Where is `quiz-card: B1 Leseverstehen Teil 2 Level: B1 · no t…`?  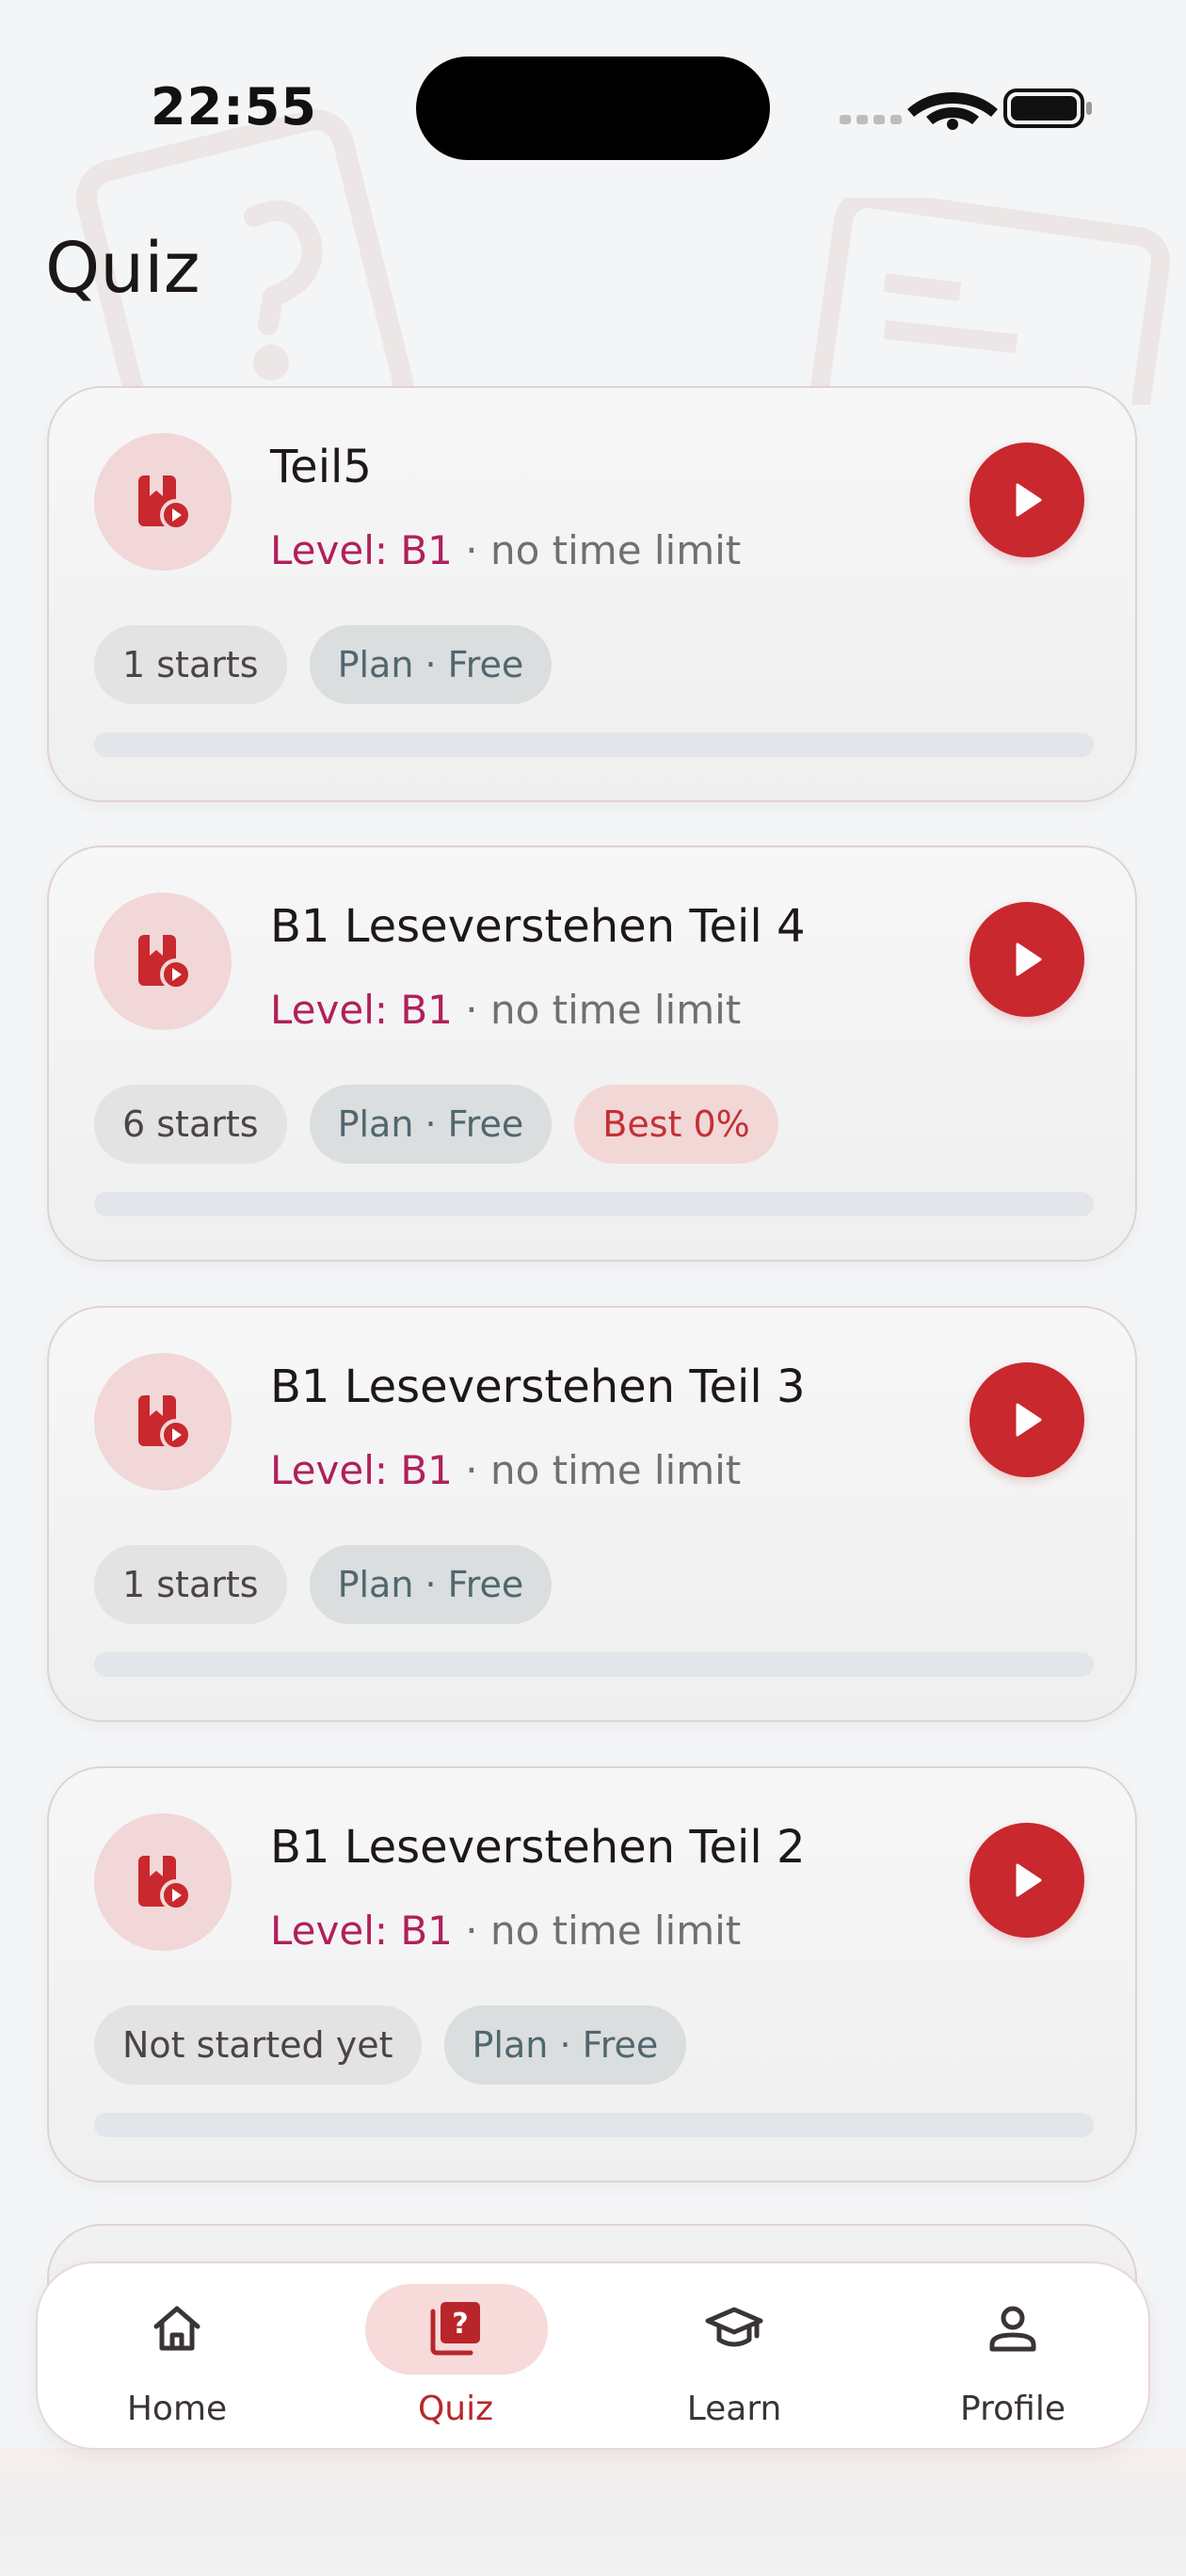
quiz-card: B1 Leseverstehen Teil 2 Level: B1 · no t… is located at coordinates (592, 1974).